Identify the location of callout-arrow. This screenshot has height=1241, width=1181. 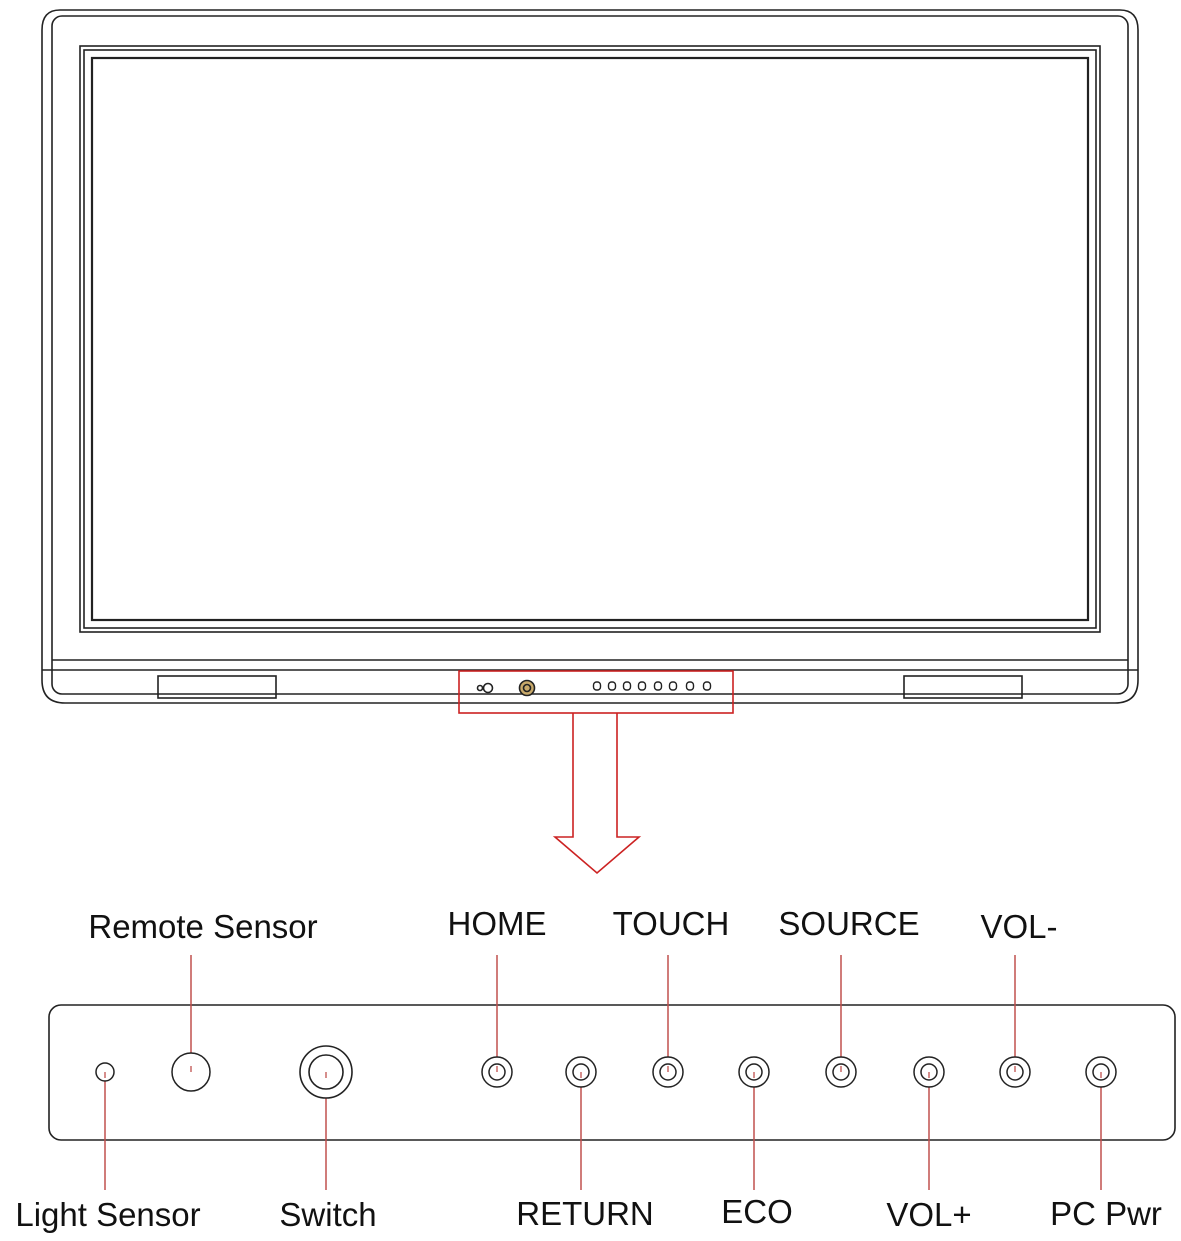
(597, 794).